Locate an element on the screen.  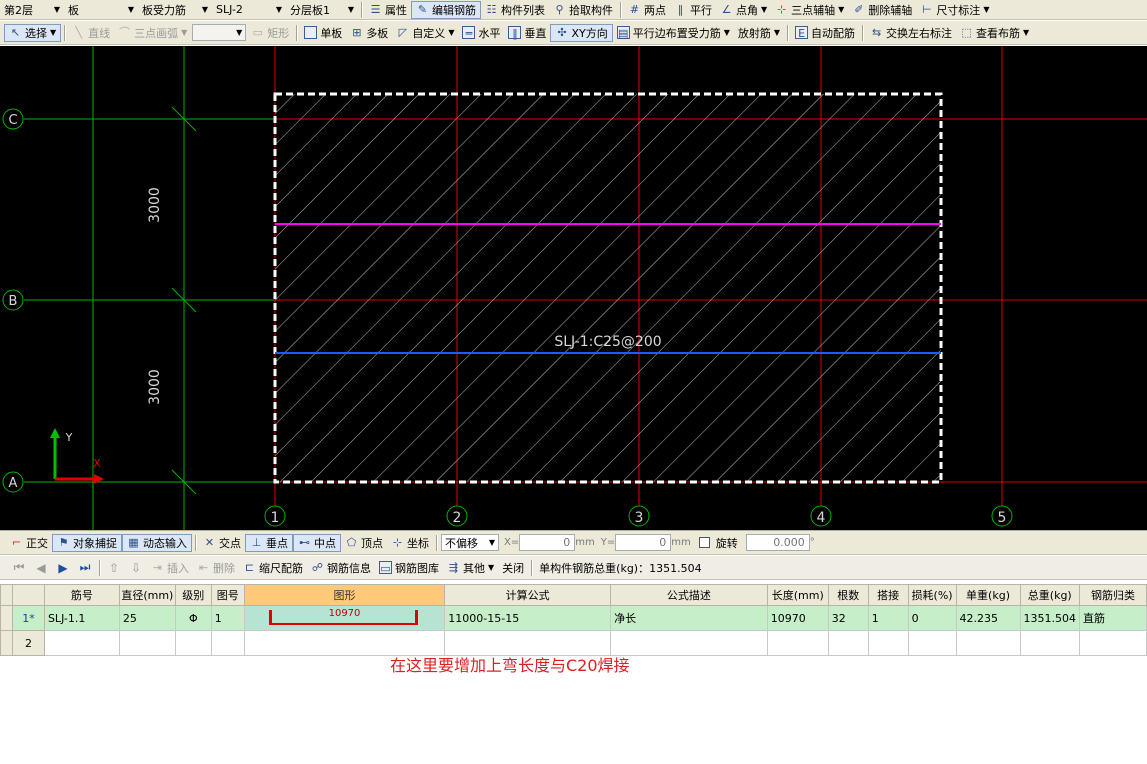
pick-component-button: ⚲ 拾取构件 is located at coordinates (583, 10).